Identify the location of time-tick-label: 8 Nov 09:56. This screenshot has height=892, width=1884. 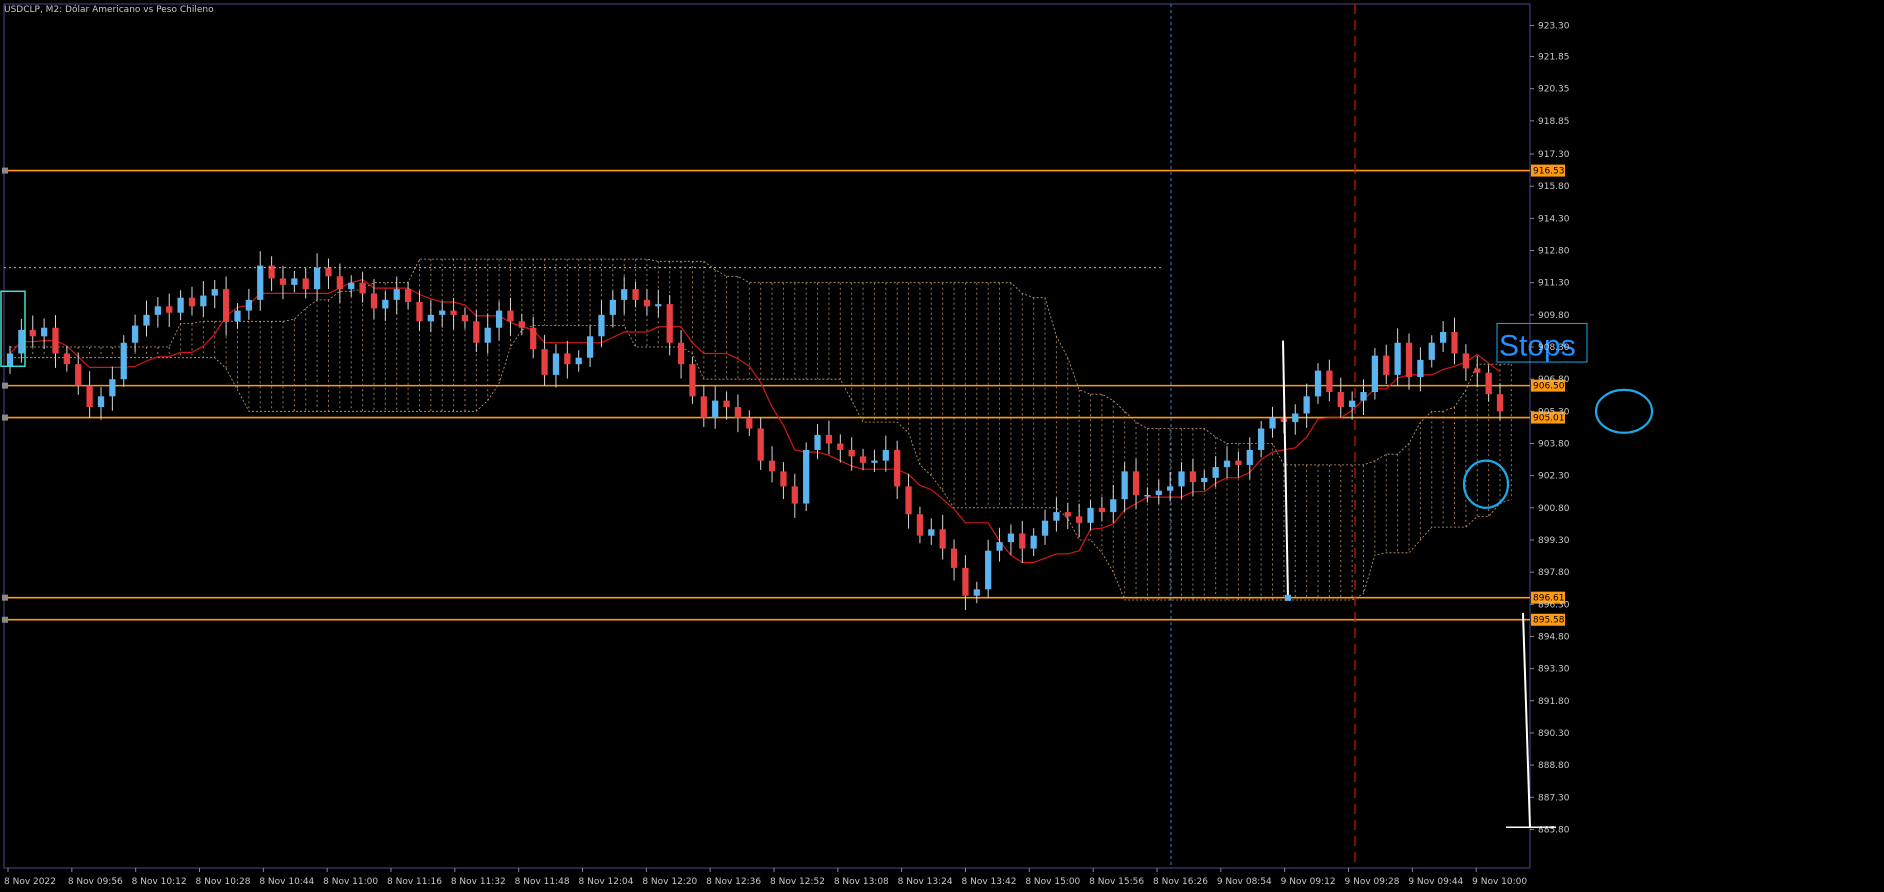
(95, 882).